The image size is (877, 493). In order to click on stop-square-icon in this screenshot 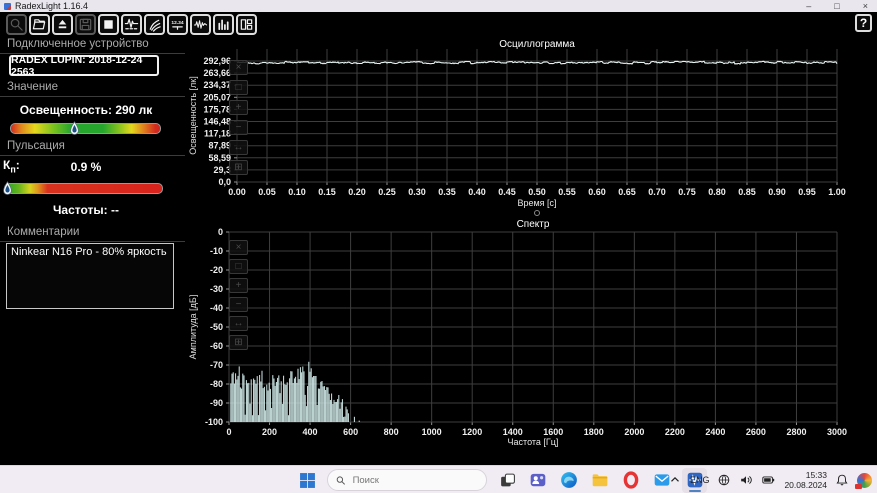, I will do `click(108, 24)`.